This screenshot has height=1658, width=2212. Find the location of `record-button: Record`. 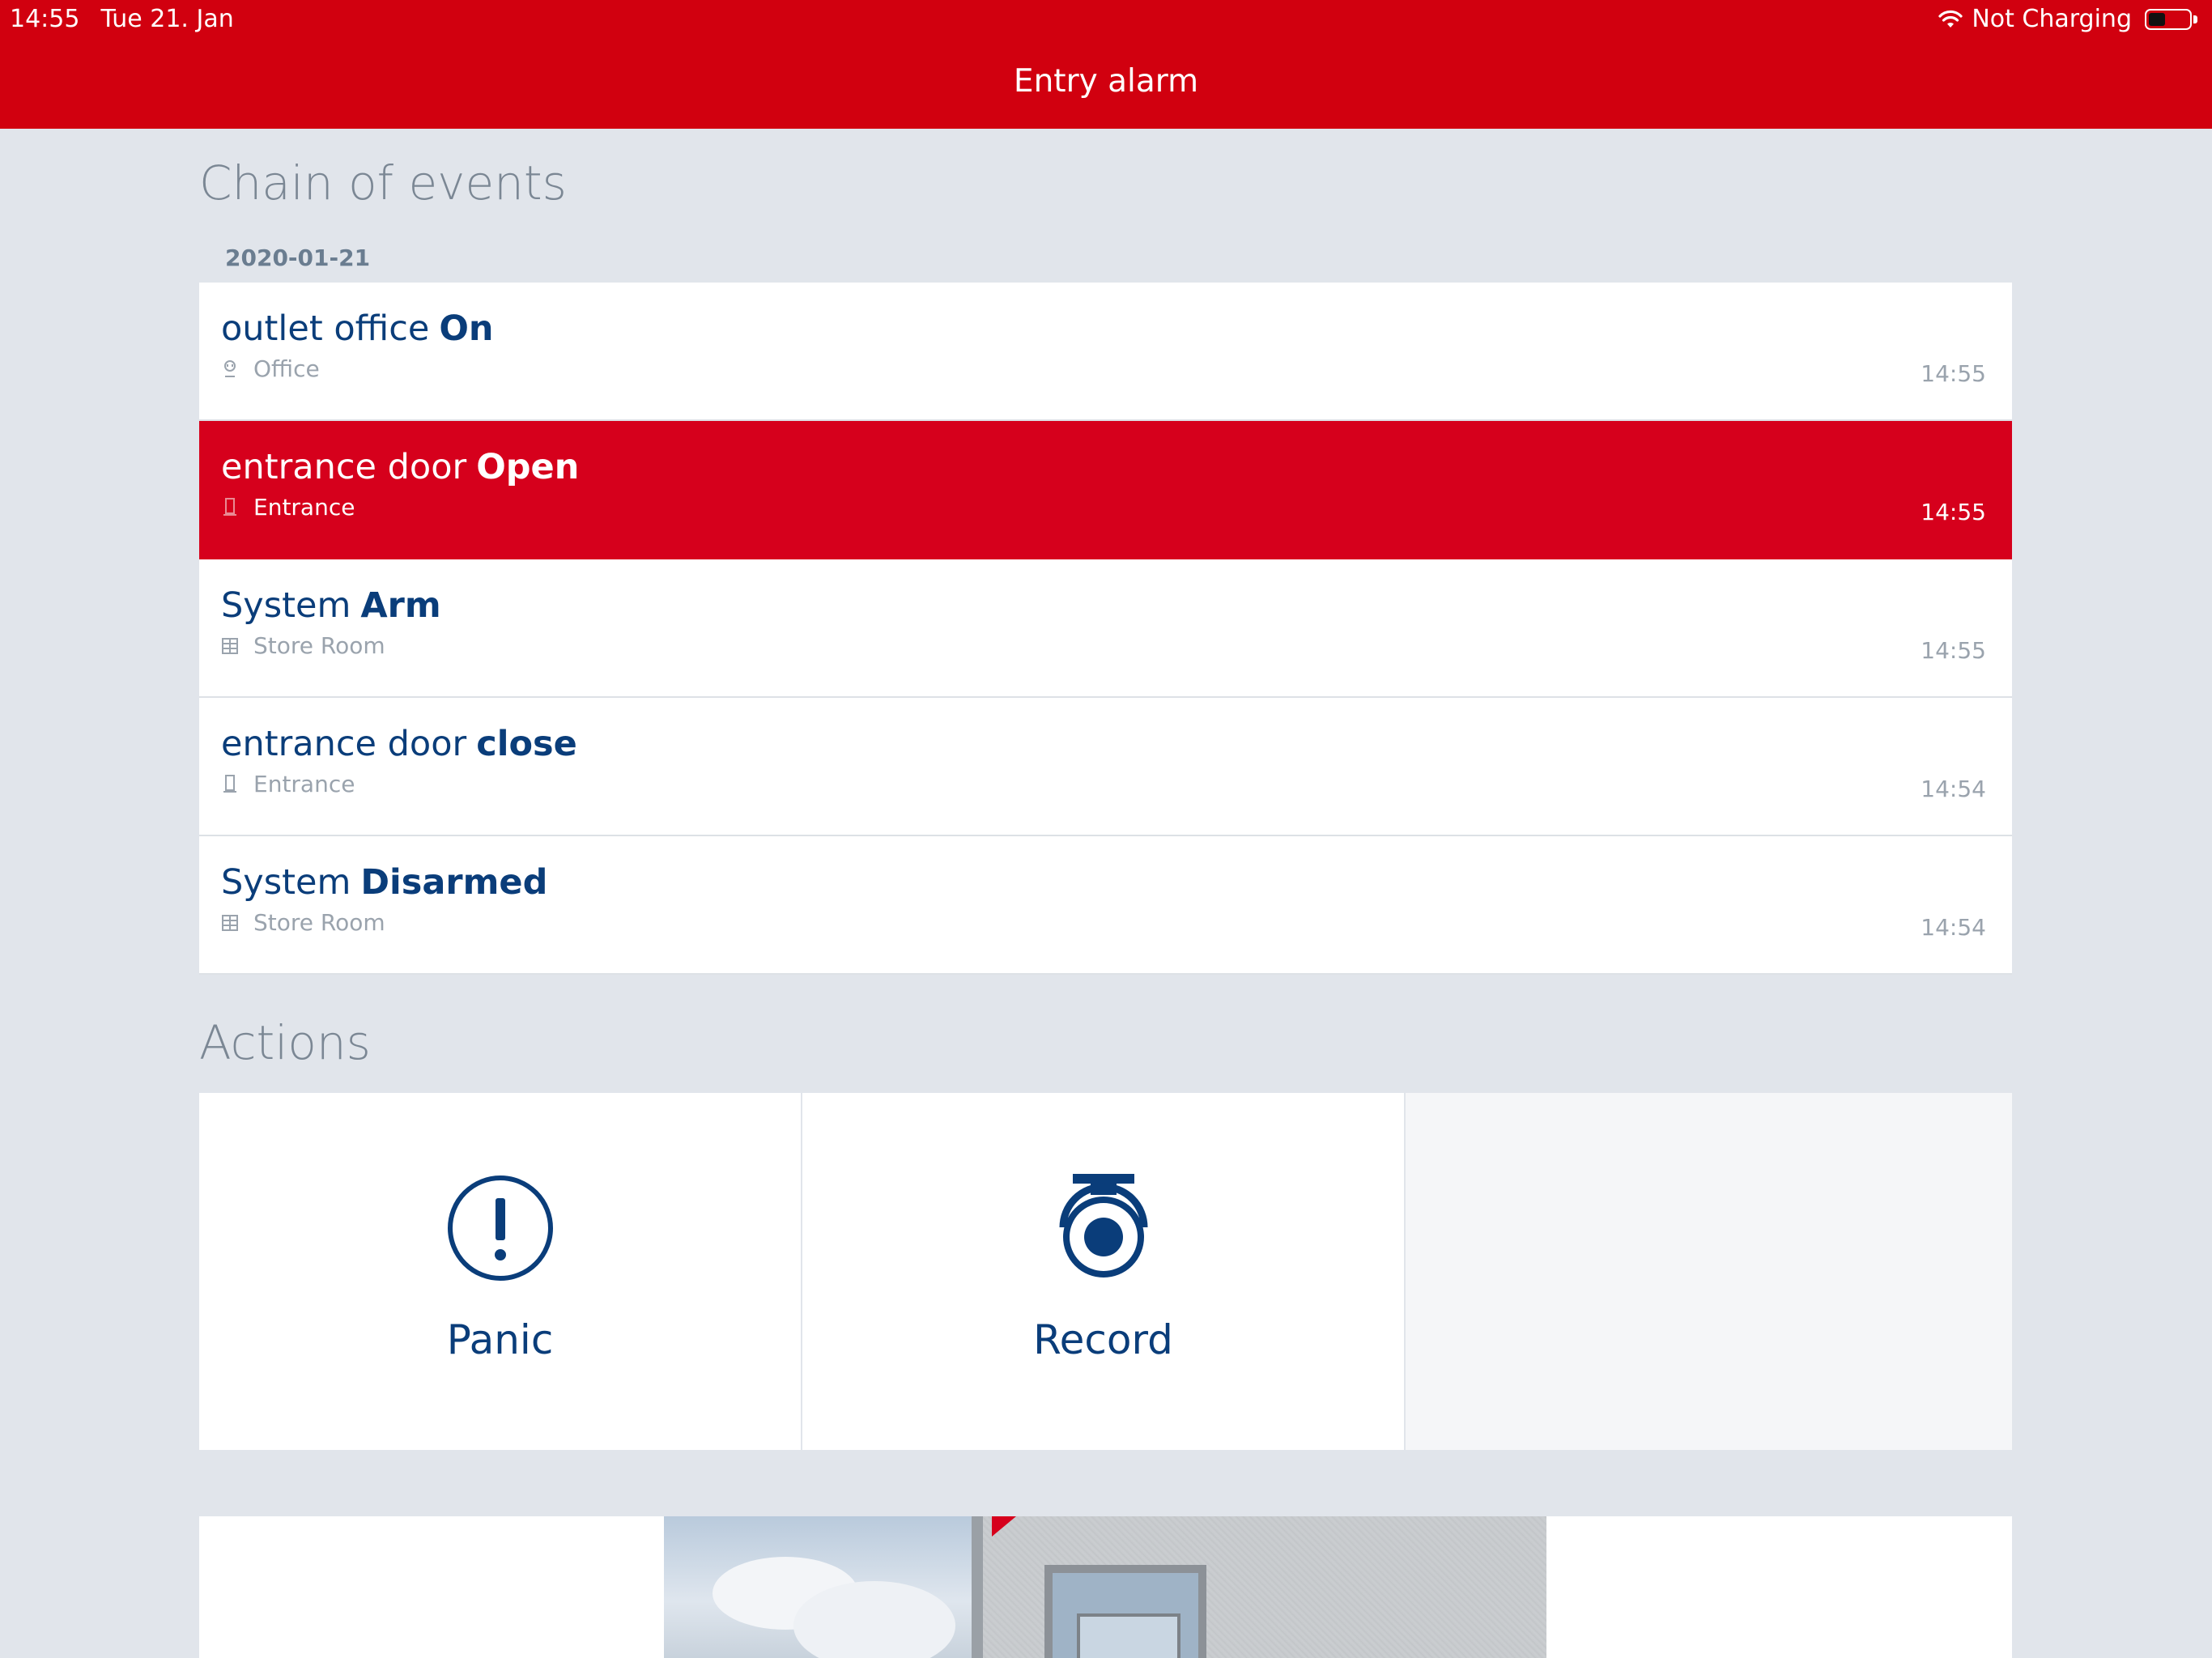

record-button: Record is located at coordinates (1104, 1271).